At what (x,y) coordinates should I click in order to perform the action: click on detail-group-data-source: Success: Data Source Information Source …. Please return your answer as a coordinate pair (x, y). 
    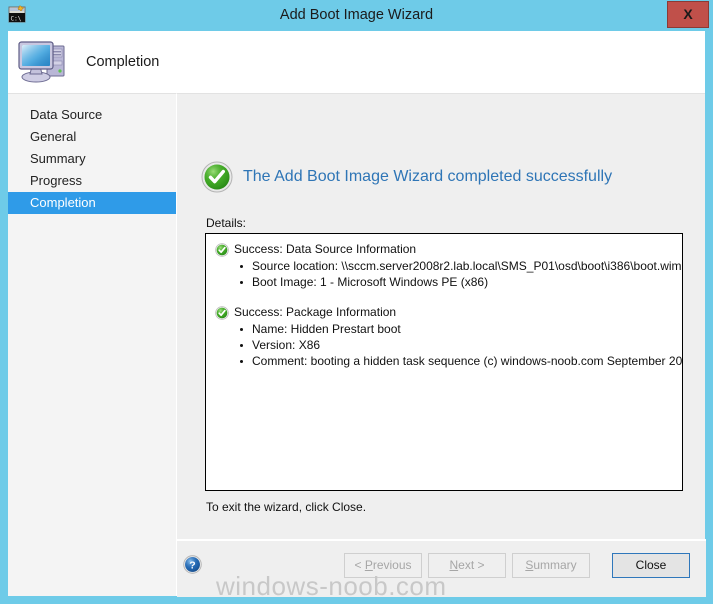
    Looking at the image, I should click on (444, 262).